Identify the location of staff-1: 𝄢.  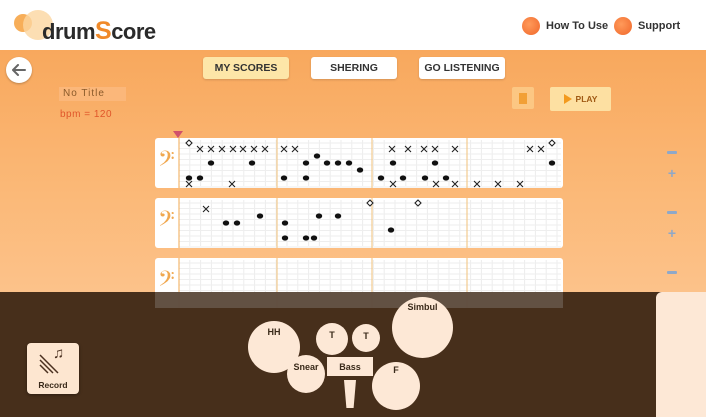
(359, 163).